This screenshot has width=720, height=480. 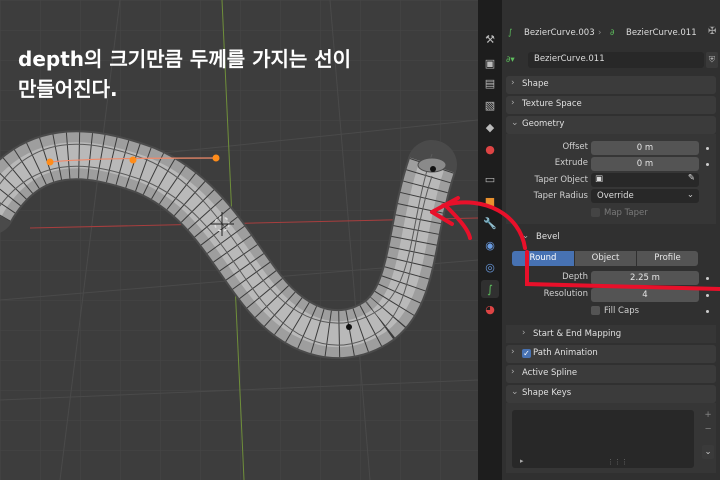 I want to click on shape-key-menu-icon: ⌄, so click(x=708, y=452).